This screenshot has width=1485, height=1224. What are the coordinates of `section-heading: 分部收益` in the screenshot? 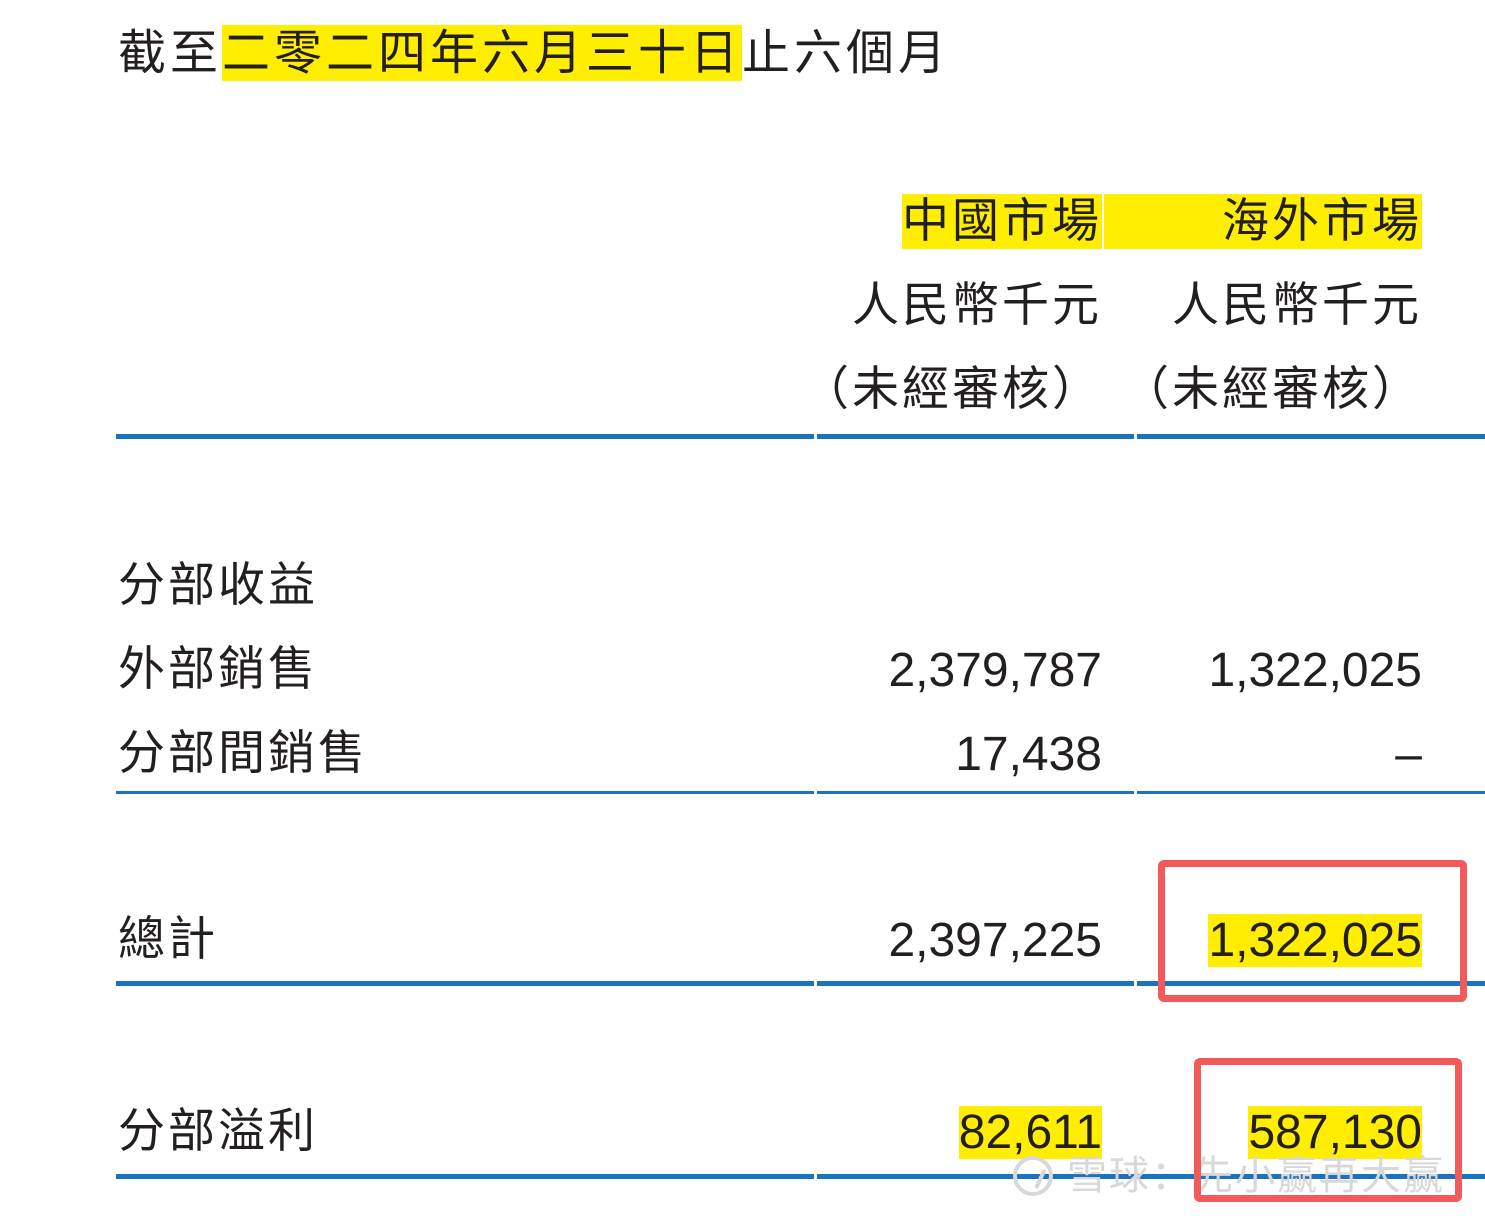 It's located at (218, 585).